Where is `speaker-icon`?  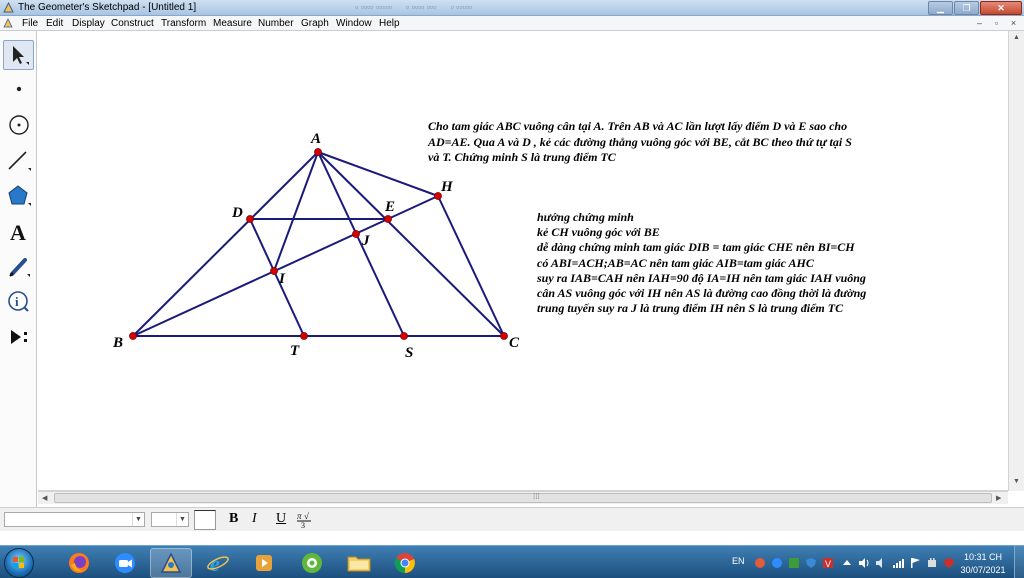
speaker-icon is located at coordinates (881, 563).